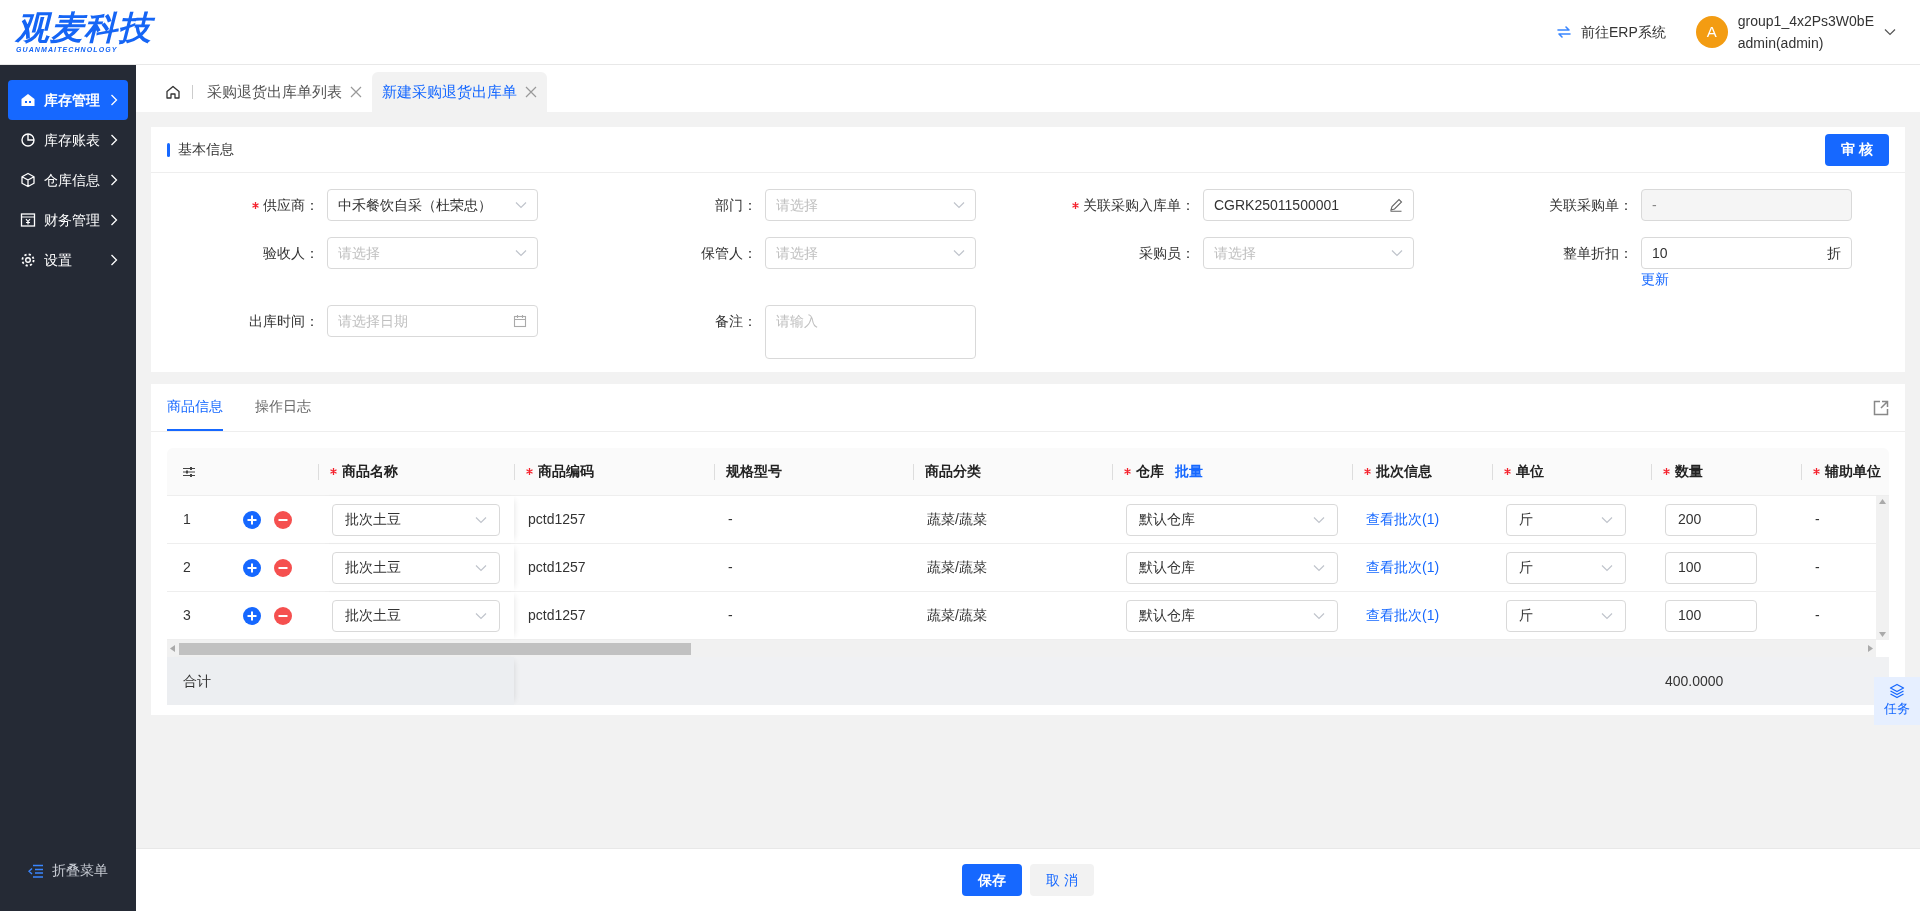 The height and width of the screenshot is (911, 1920). I want to click on collapse-menu-icon, so click(36, 870).